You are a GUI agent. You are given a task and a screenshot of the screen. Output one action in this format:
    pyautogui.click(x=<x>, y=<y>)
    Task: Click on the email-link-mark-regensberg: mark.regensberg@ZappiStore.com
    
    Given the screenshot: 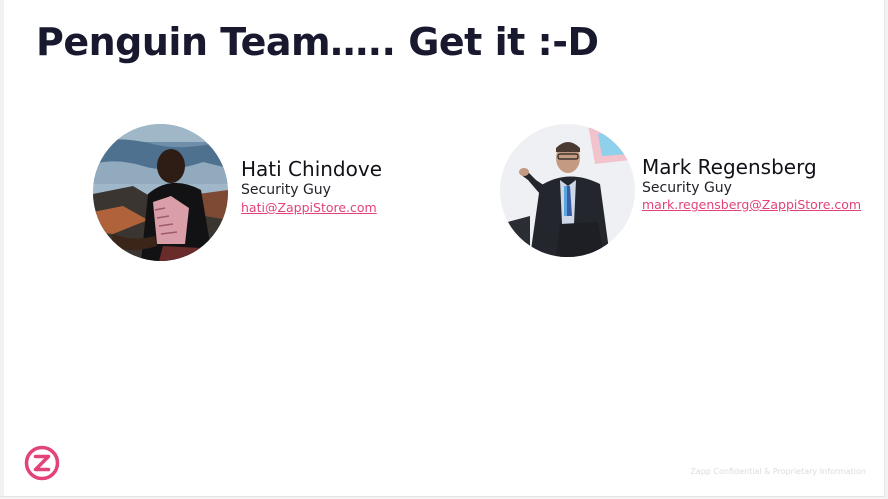 What is the action you would take?
    pyautogui.click(x=751, y=204)
    